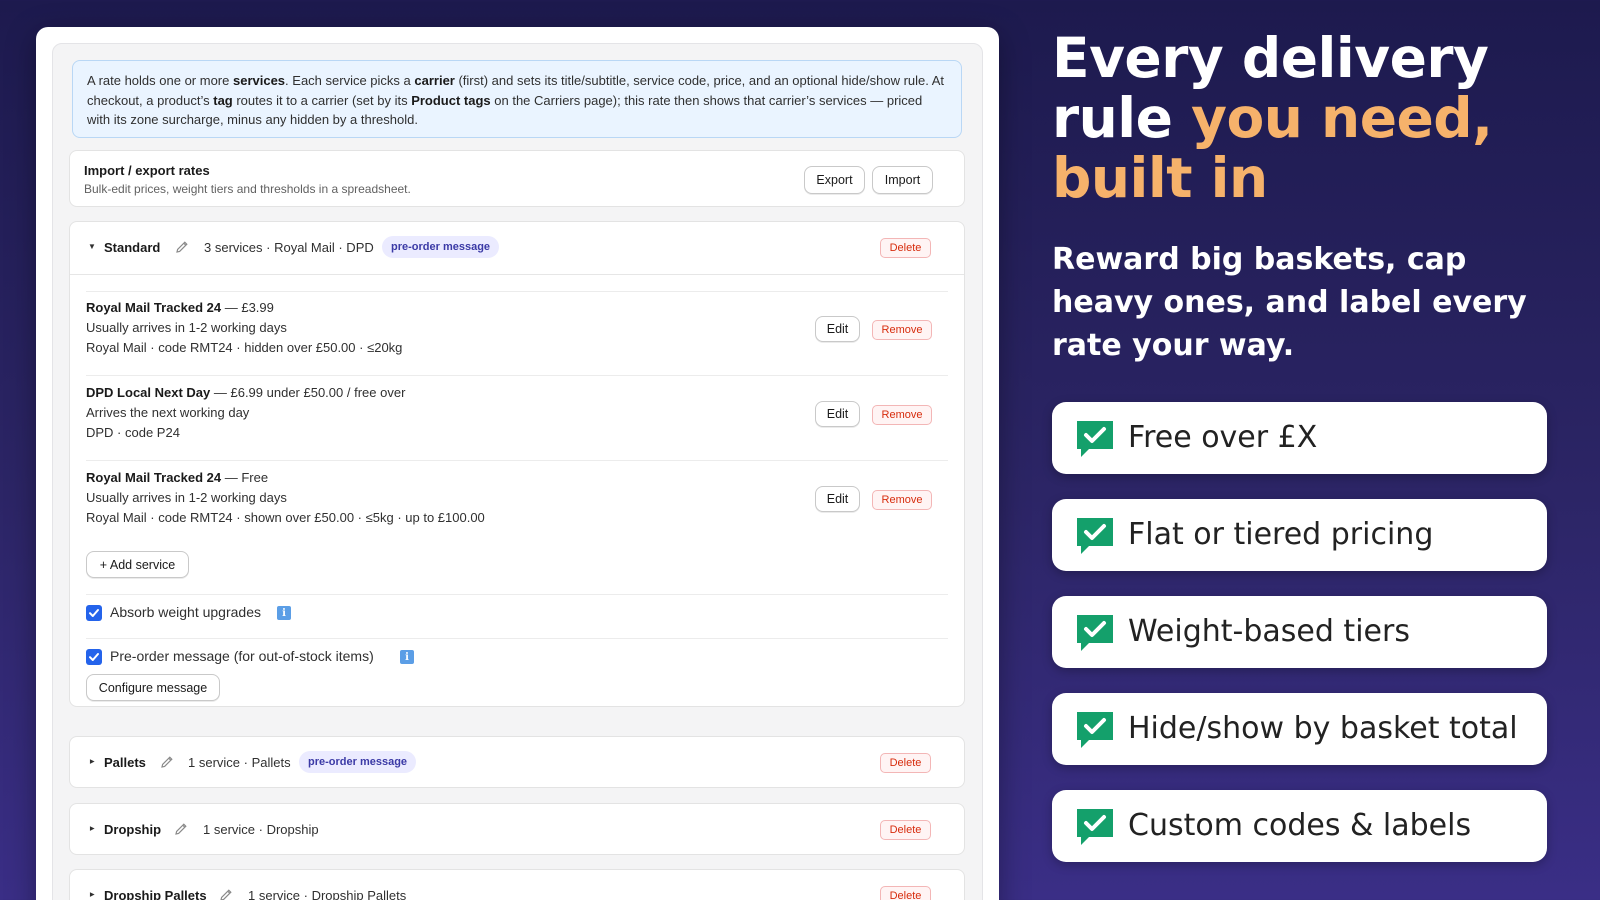 The height and width of the screenshot is (900, 1600). What do you see at coordinates (517, 829) in the screenshot?
I see `rate-dropship: ▼ Dropship 1 service · Dropship Delete` at bounding box center [517, 829].